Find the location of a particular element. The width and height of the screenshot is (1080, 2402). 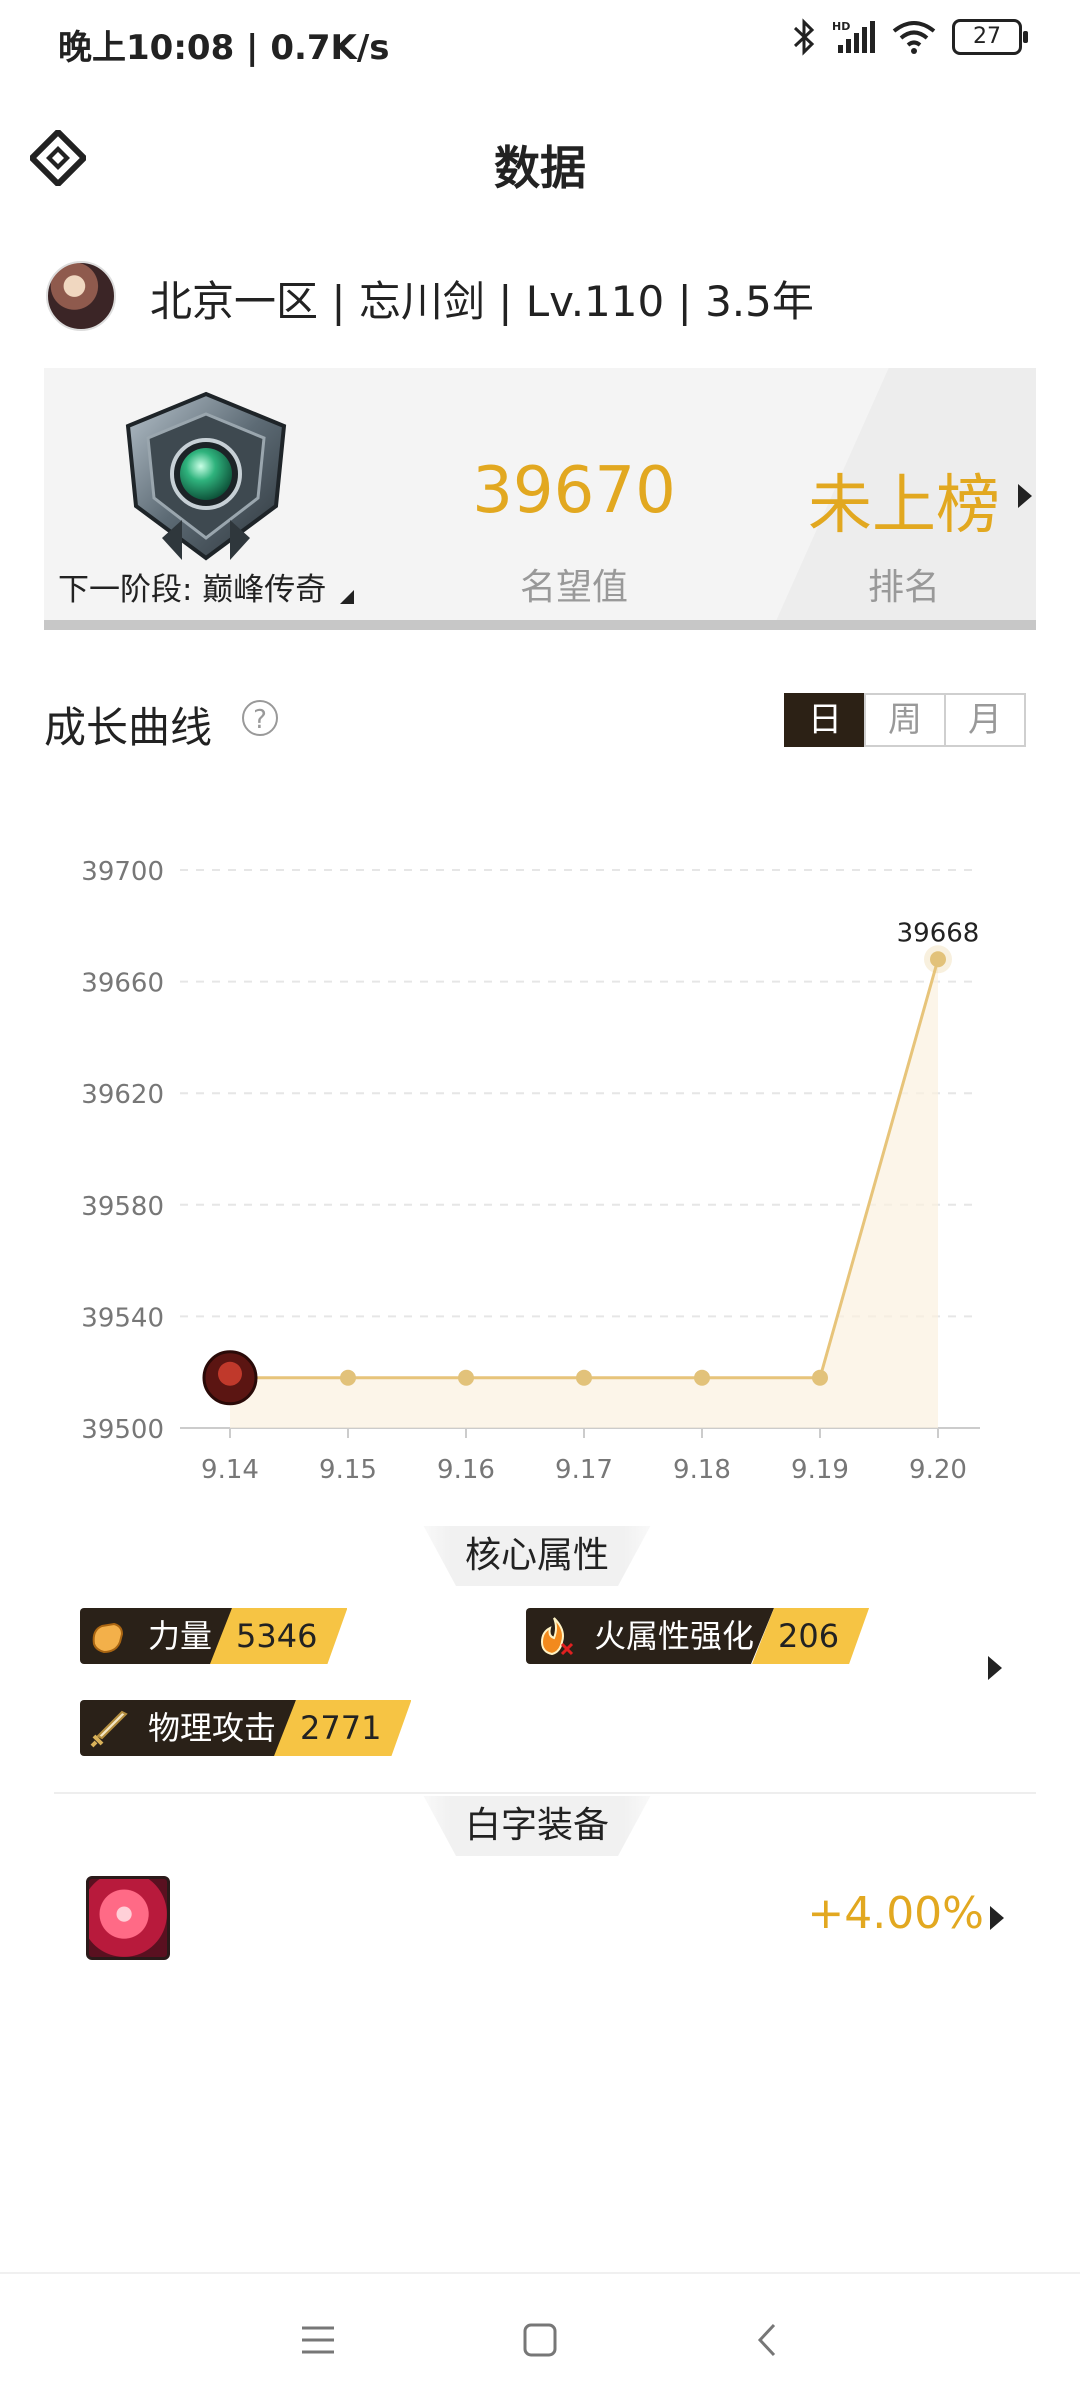

attribute-strength: 力量 5346 is located at coordinates (213, 1636).